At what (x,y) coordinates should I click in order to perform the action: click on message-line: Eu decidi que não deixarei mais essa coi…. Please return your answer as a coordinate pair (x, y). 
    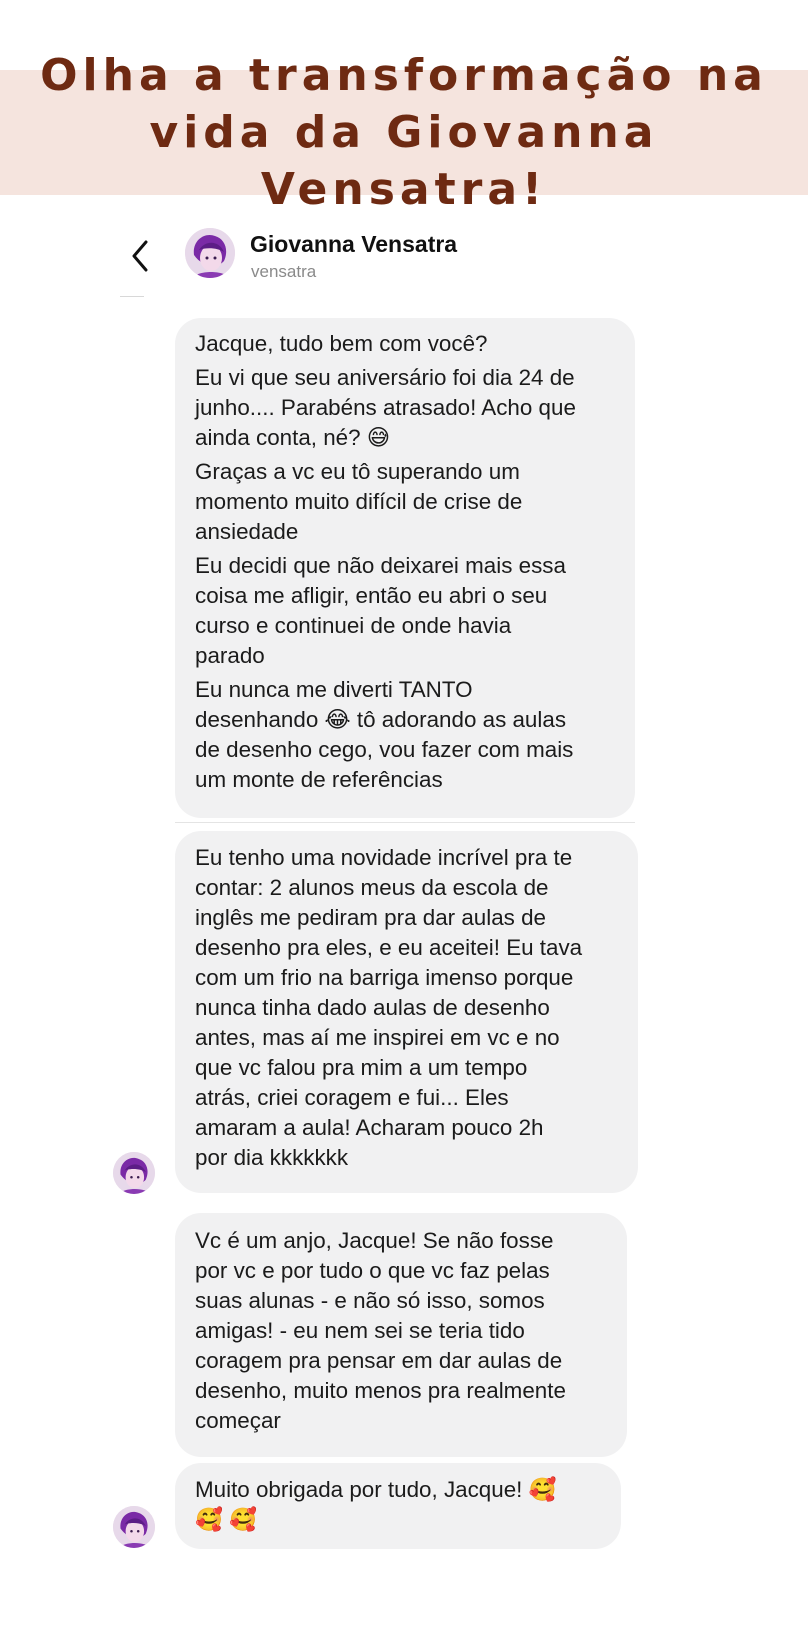
    Looking at the image, I should click on (380, 610).